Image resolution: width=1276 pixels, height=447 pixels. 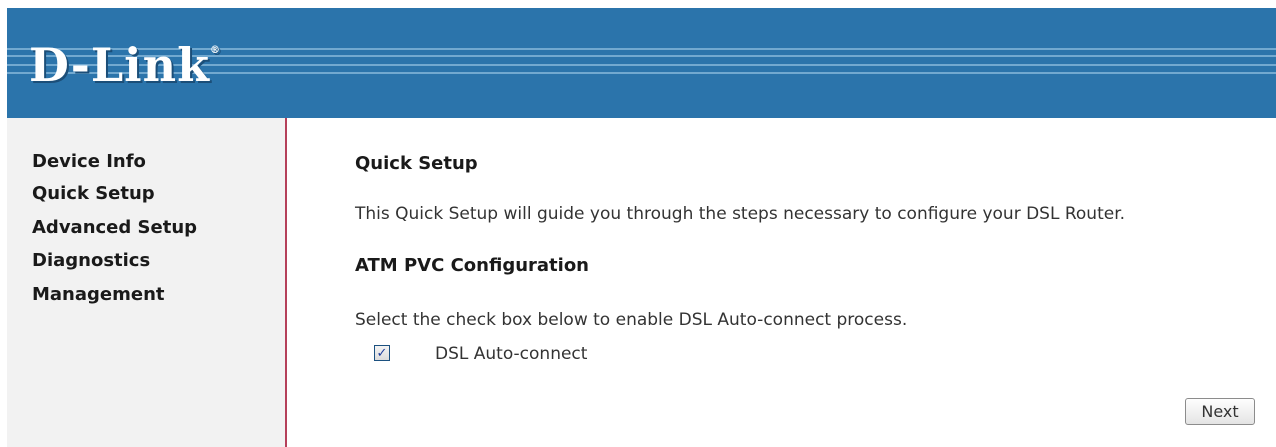 What do you see at coordinates (114, 228) in the screenshot?
I see `sidebar-item-advanced-setup: Advanced Setup` at bounding box center [114, 228].